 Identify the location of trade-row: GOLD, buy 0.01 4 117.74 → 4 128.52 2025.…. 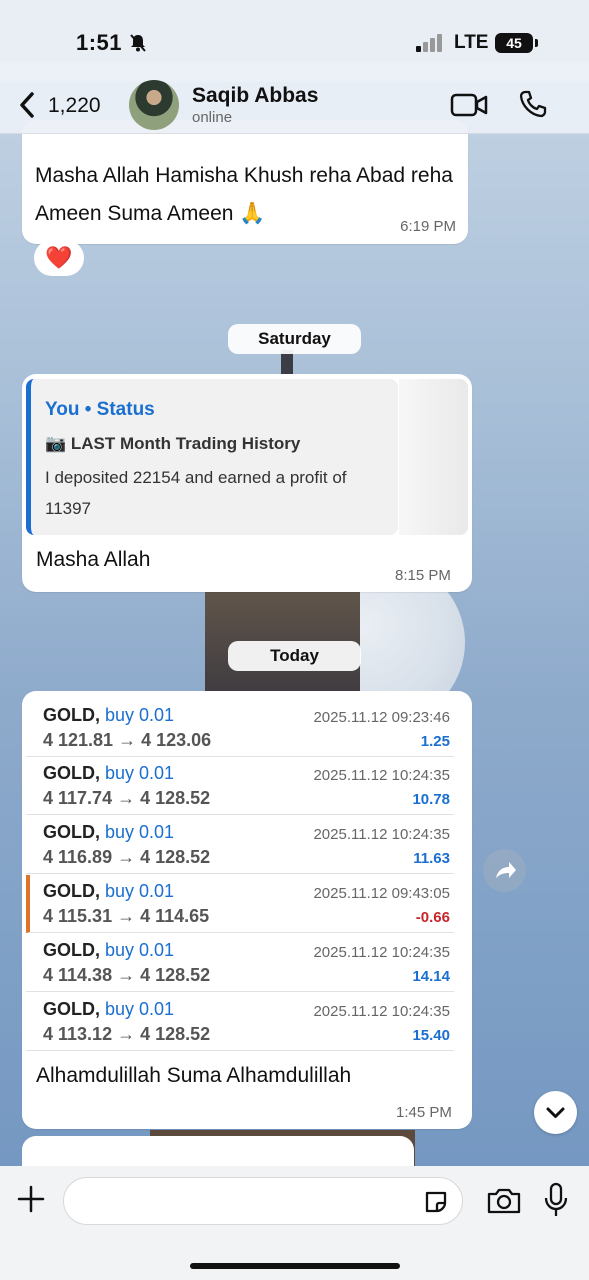
(240, 786).